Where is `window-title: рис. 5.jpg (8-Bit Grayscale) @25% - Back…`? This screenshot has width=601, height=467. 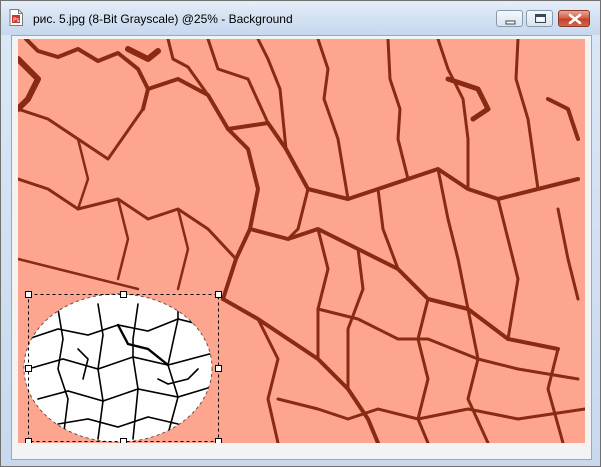
window-title: рис. 5.jpg (8-Bit Grayscale) @25% - Back… is located at coordinates (163, 19).